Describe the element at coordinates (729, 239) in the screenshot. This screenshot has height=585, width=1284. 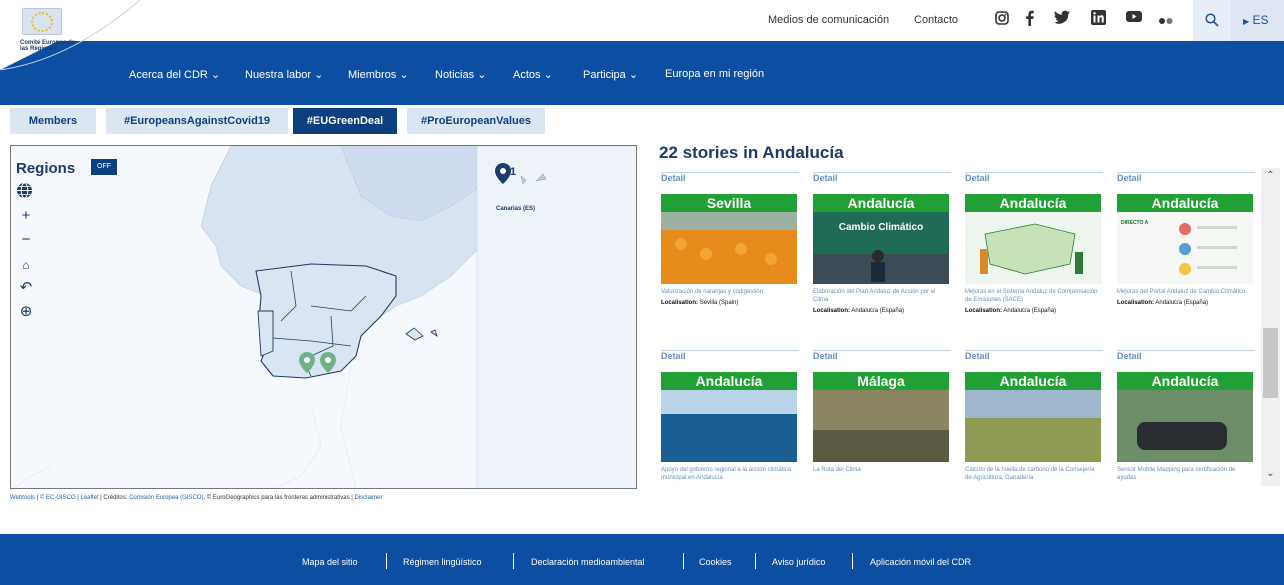
I see `story-image: Sevilla` at that location.